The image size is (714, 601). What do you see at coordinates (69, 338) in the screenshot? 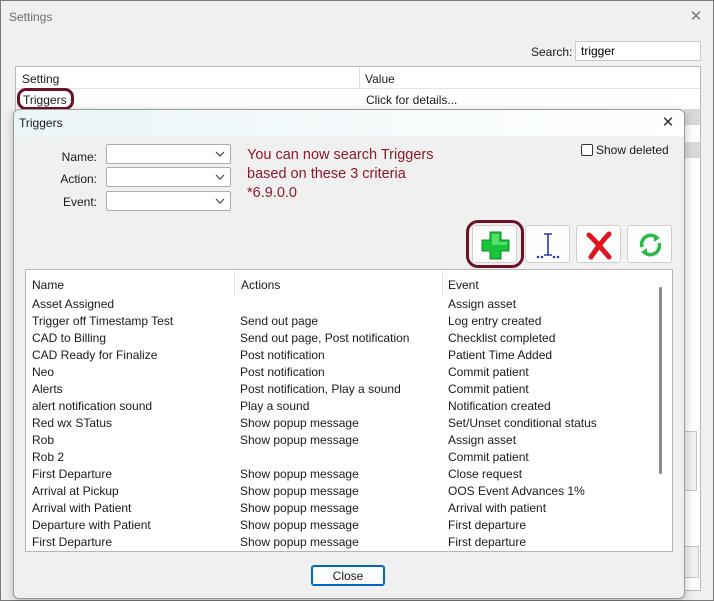
I see `trigger-name-cell: CAD to Billing` at bounding box center [69, 338].